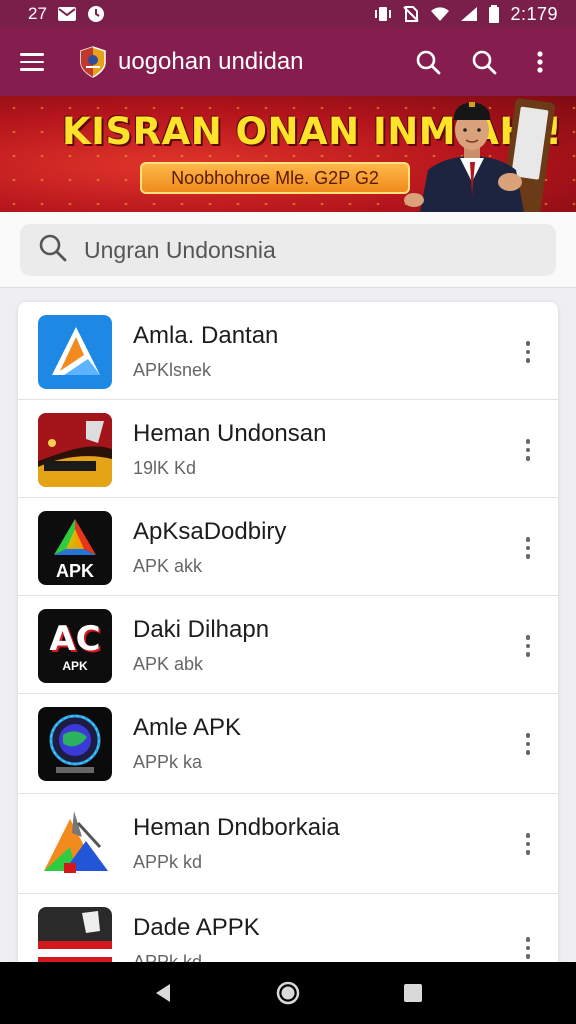 The image size is (576, 1024). I want to click on status-left-text: 27, so click(37, 13).